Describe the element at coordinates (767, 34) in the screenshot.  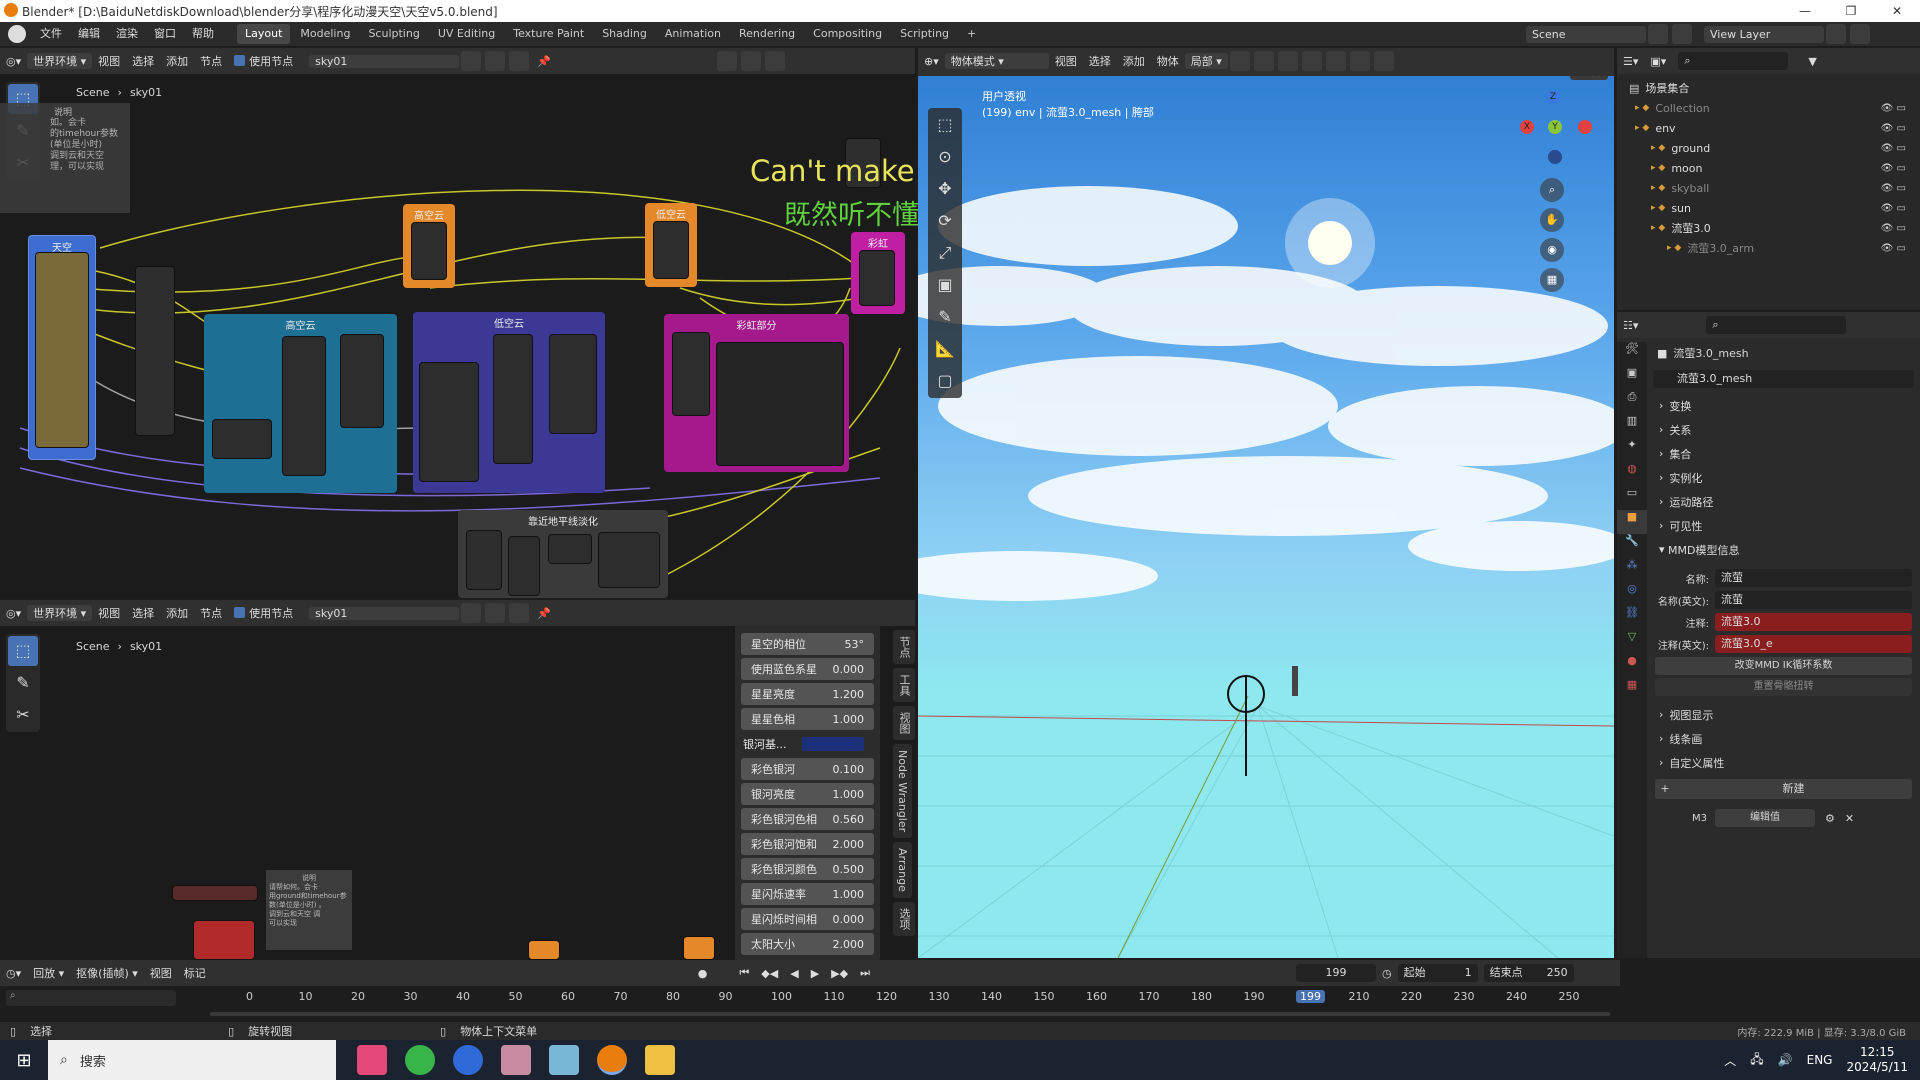
I see `tab-rendering: Rendering` at that location.